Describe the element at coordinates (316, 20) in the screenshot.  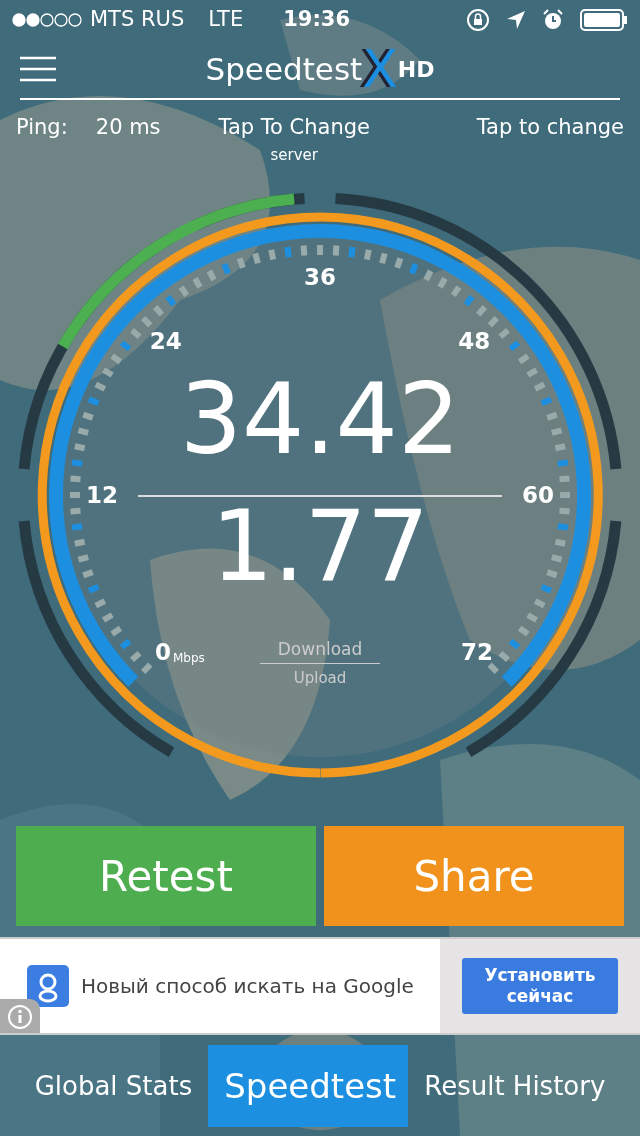
I see `clock-time: 19:36` at that location.